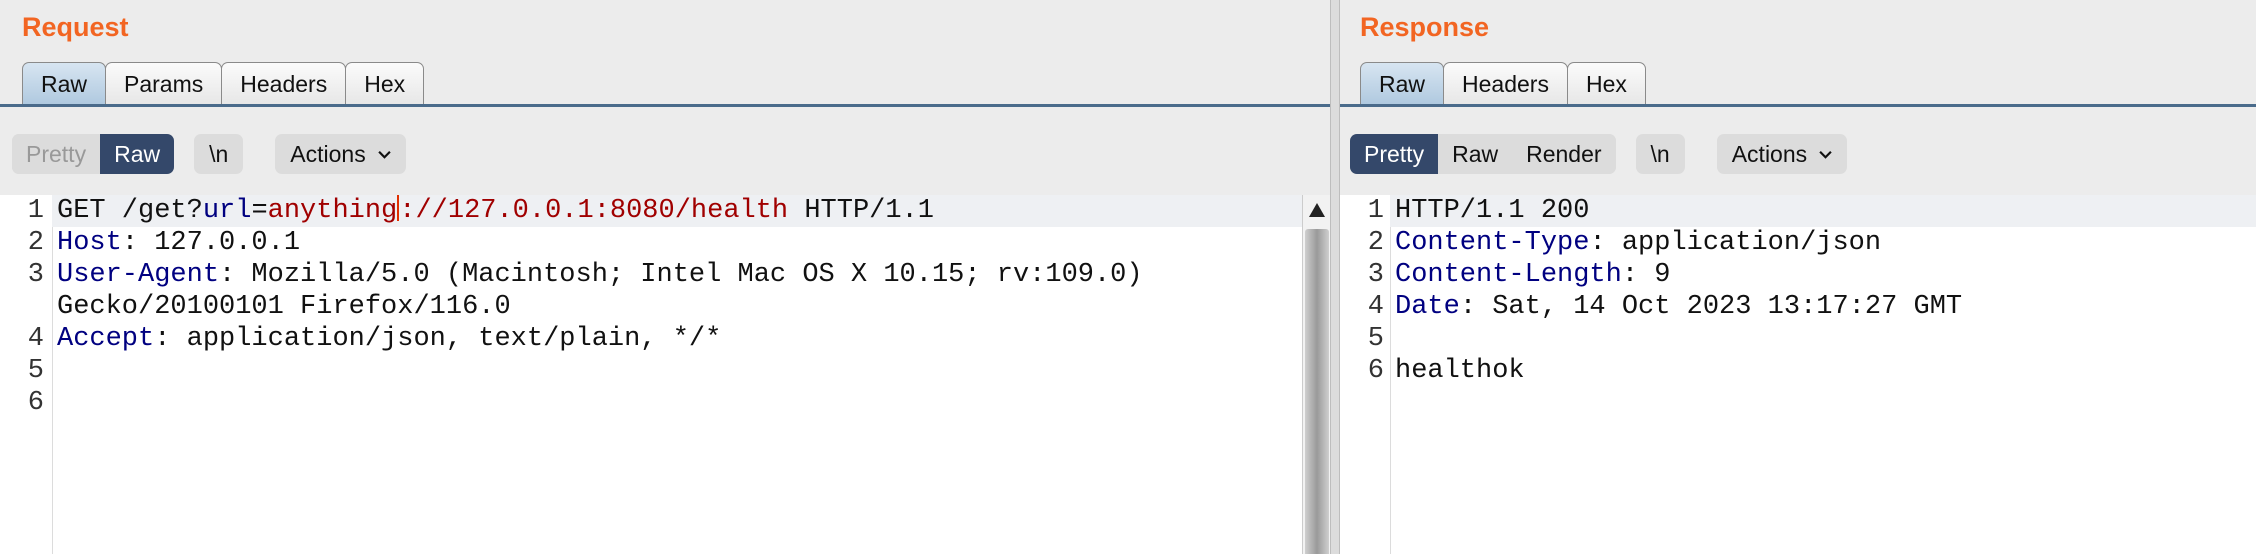 The width and height of the screenshot is (2256, 554). What do you see at coordinates (594, 211) in the screenshot?
I see `query-param-value-rest: ://127.0.0.1:8080/health` at bounding box center [594, 211].